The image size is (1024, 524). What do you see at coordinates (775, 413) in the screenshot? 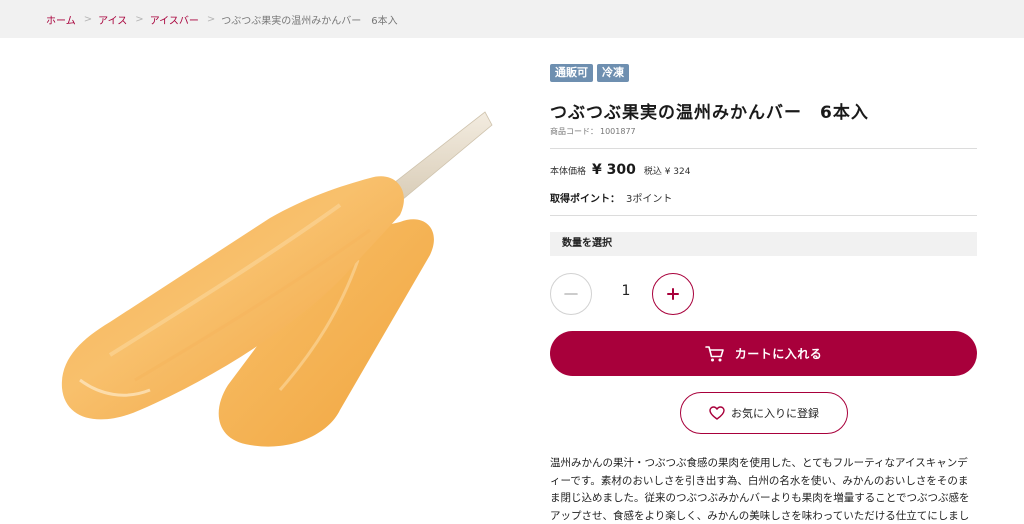
I see `add-to-favorites-label: お気に入りに登録` at bounding box center [775, 413].